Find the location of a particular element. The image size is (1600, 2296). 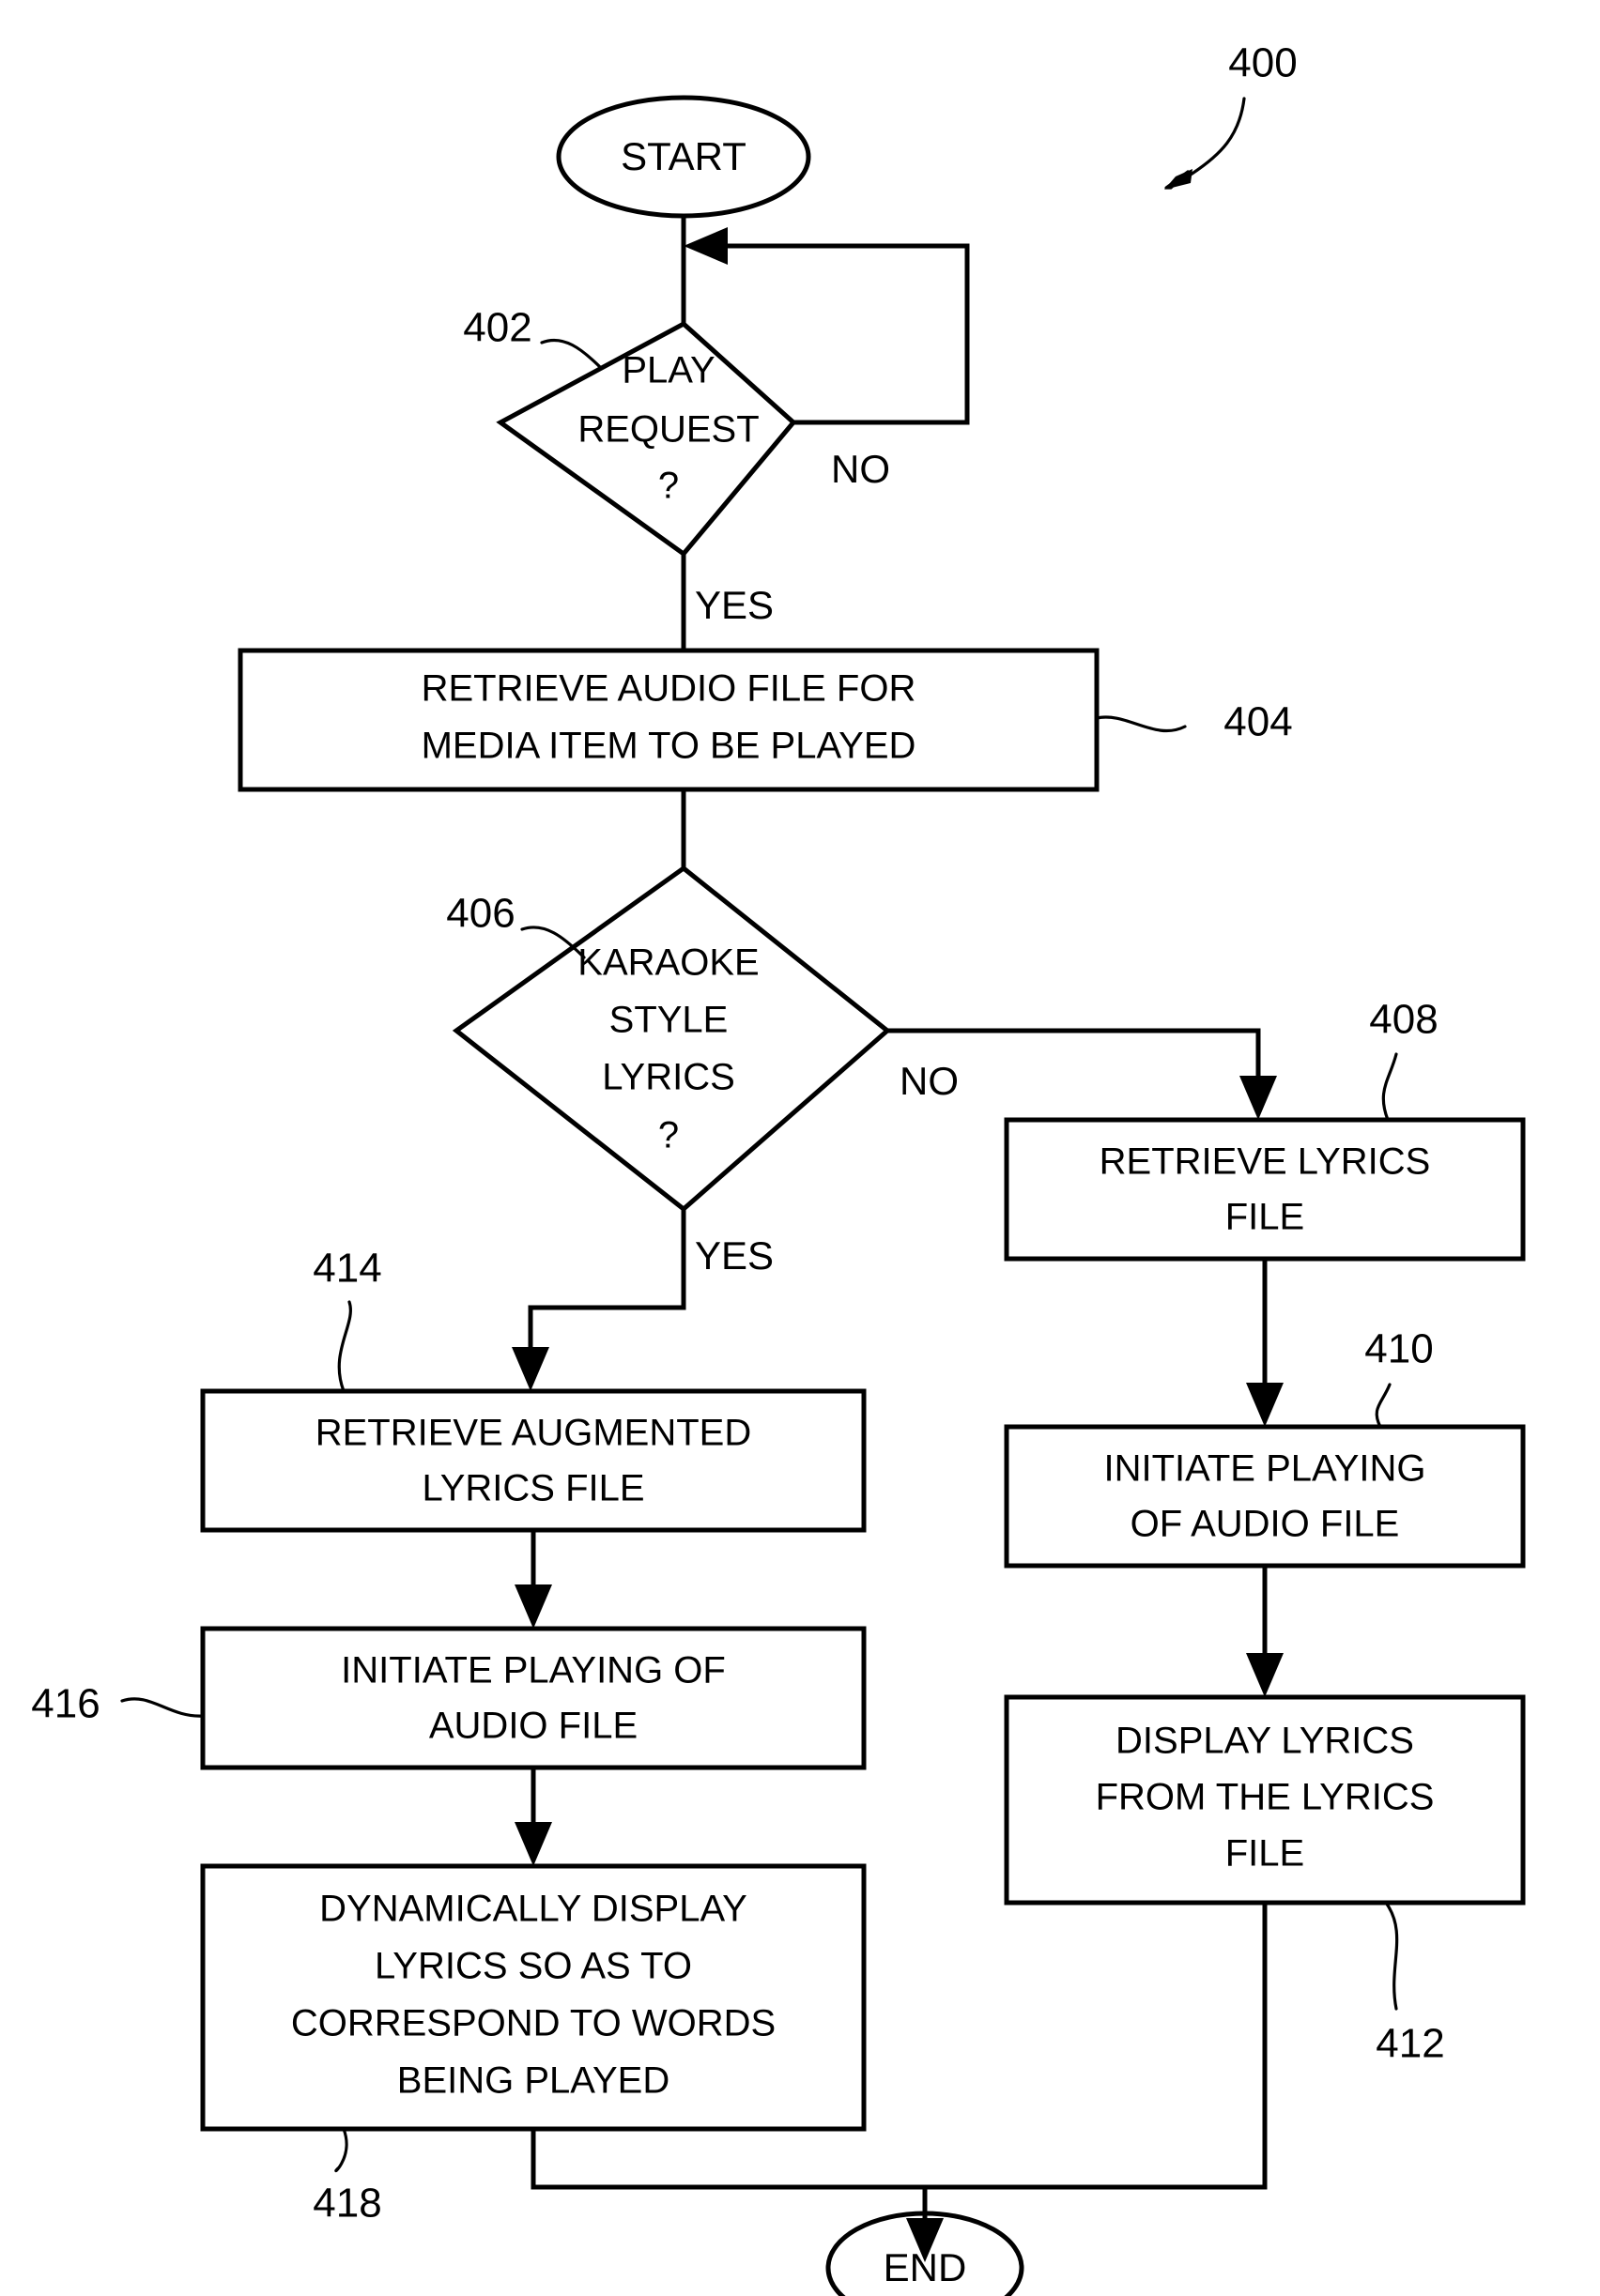

process-408-ref-label: 408 is located at coordinates (1403, 1020).